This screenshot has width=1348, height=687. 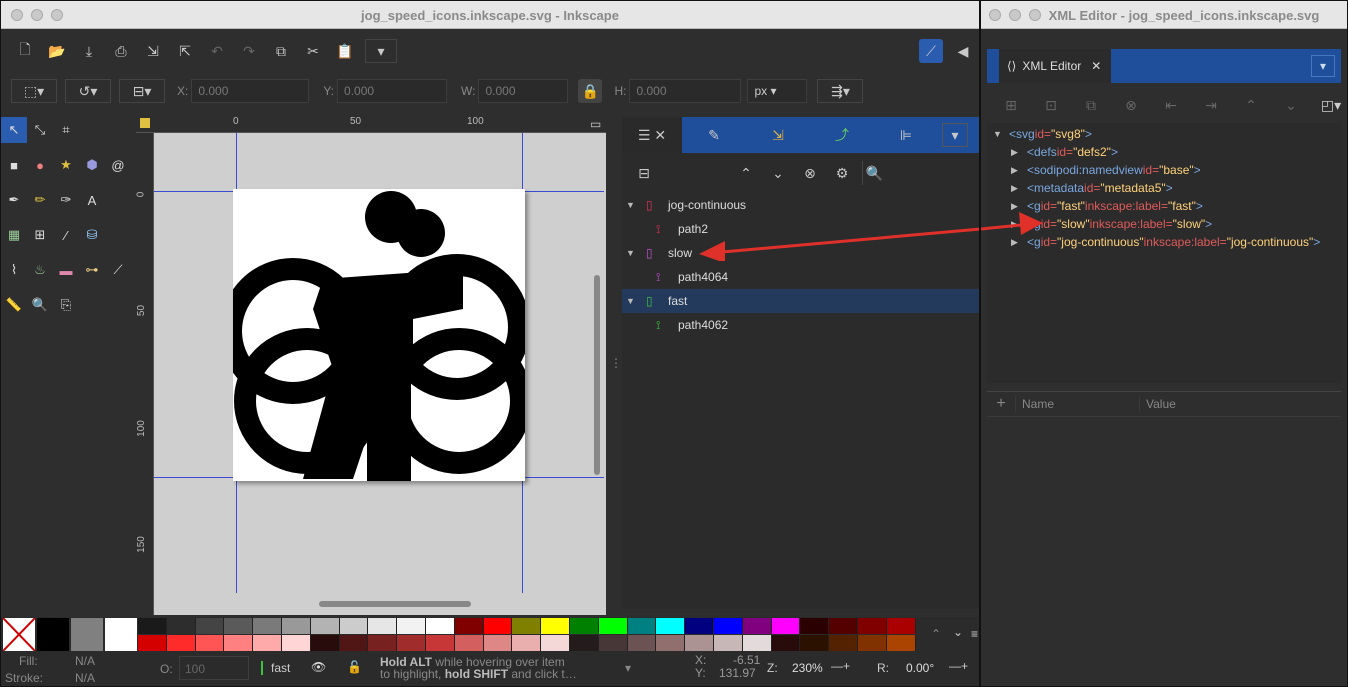 What do you see at coordinates (1051, 105) in the screenshot?
I see `new-text-node-icon: ⊡` at bounding box center [1051, 105].